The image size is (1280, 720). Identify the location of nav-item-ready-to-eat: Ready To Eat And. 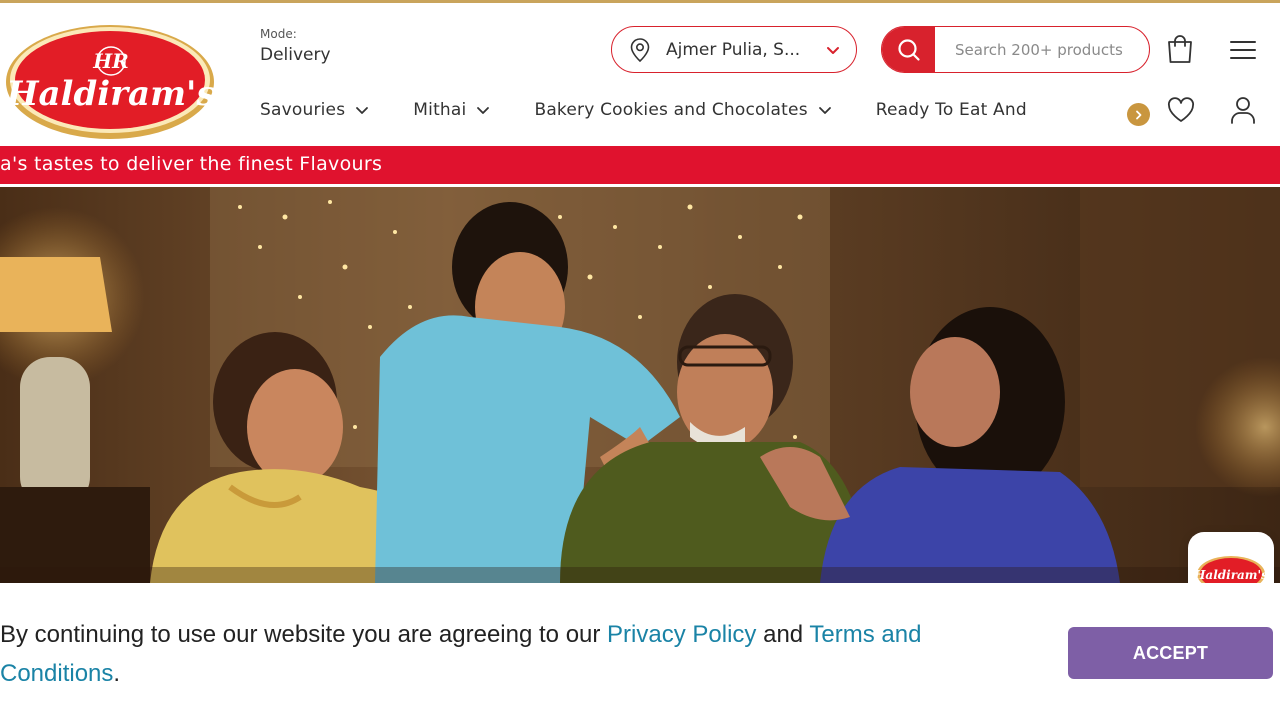
(951, 110).